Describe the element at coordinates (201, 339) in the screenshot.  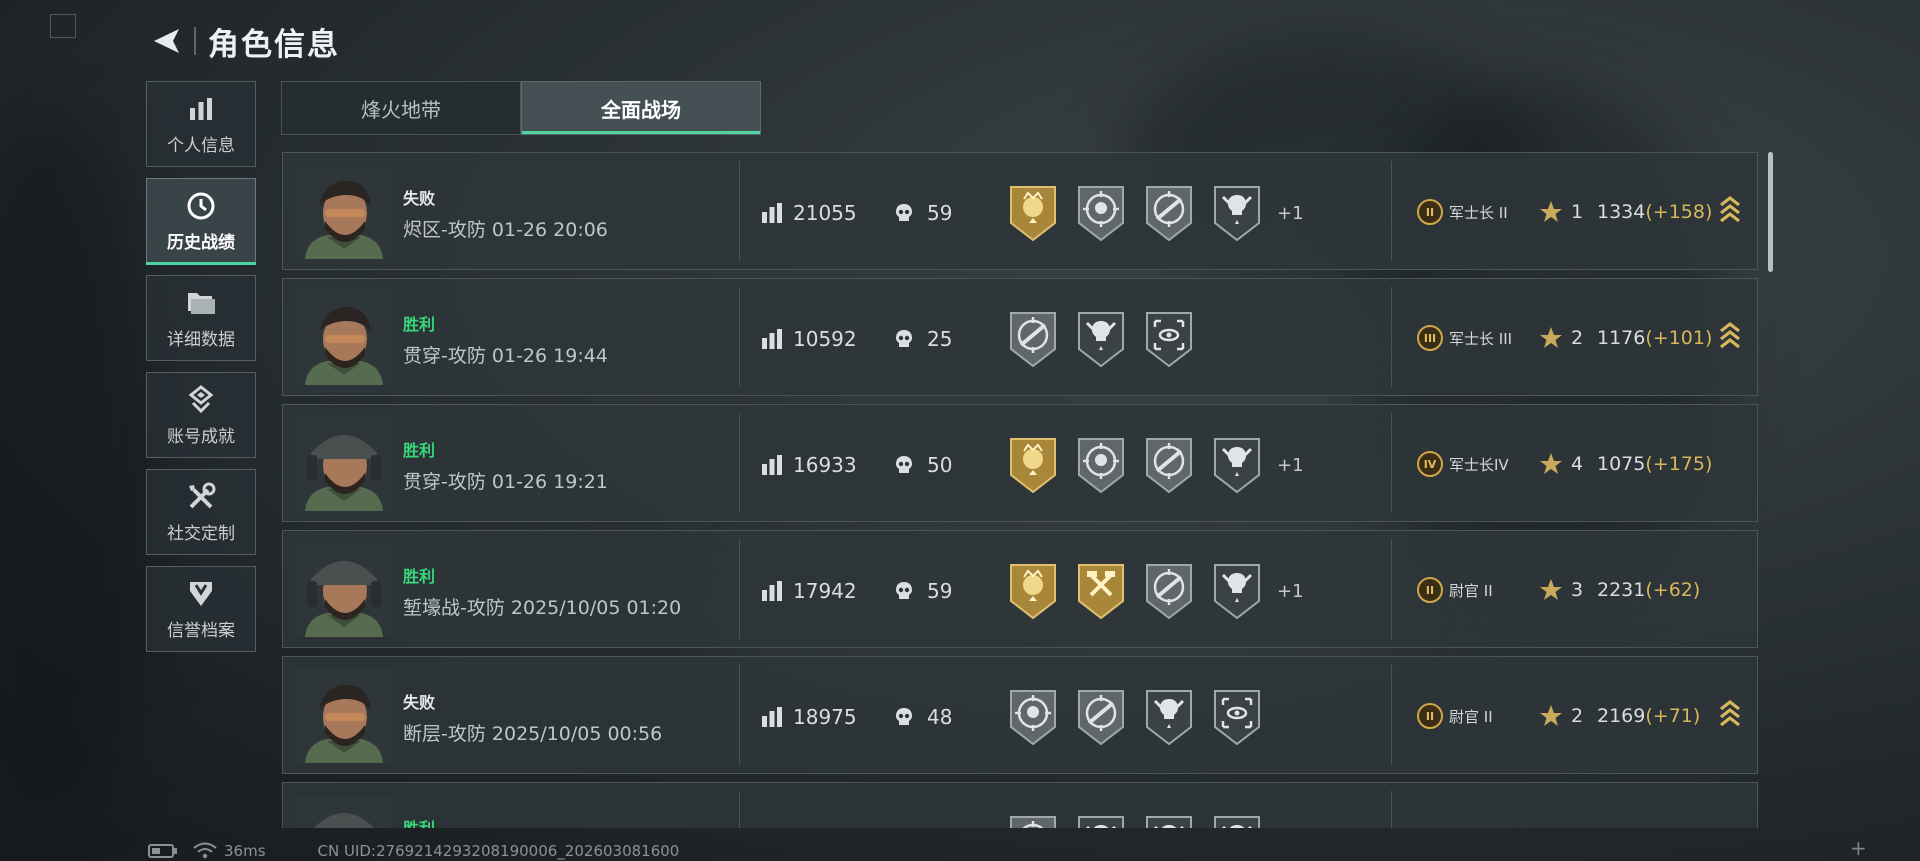
I see `sidebar-item-label: 详细数据` at that location.